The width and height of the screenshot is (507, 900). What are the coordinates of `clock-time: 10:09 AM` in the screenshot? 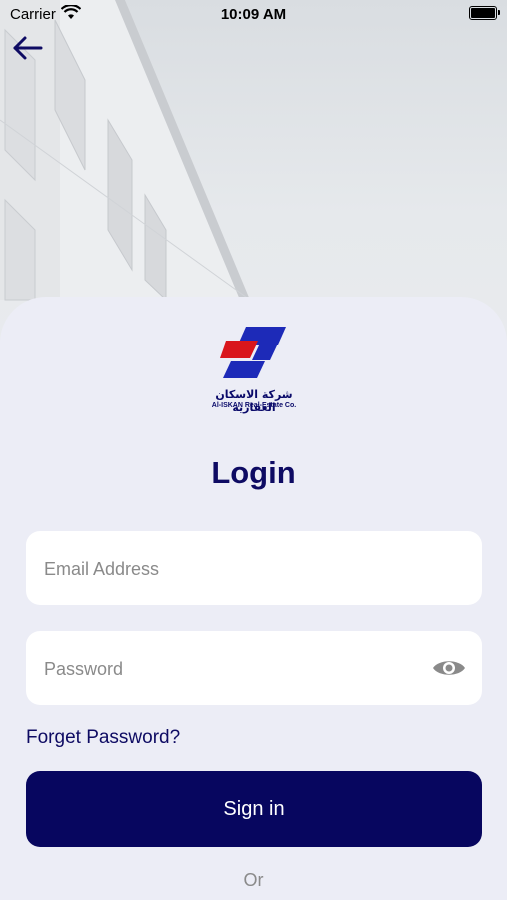 It's located at (253, 14).